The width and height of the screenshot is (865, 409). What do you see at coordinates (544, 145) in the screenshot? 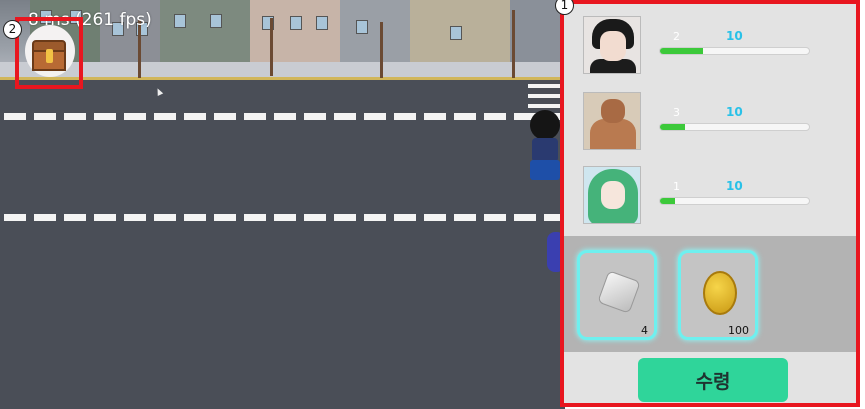
I see `player-character` at bounding box center [544, 145].